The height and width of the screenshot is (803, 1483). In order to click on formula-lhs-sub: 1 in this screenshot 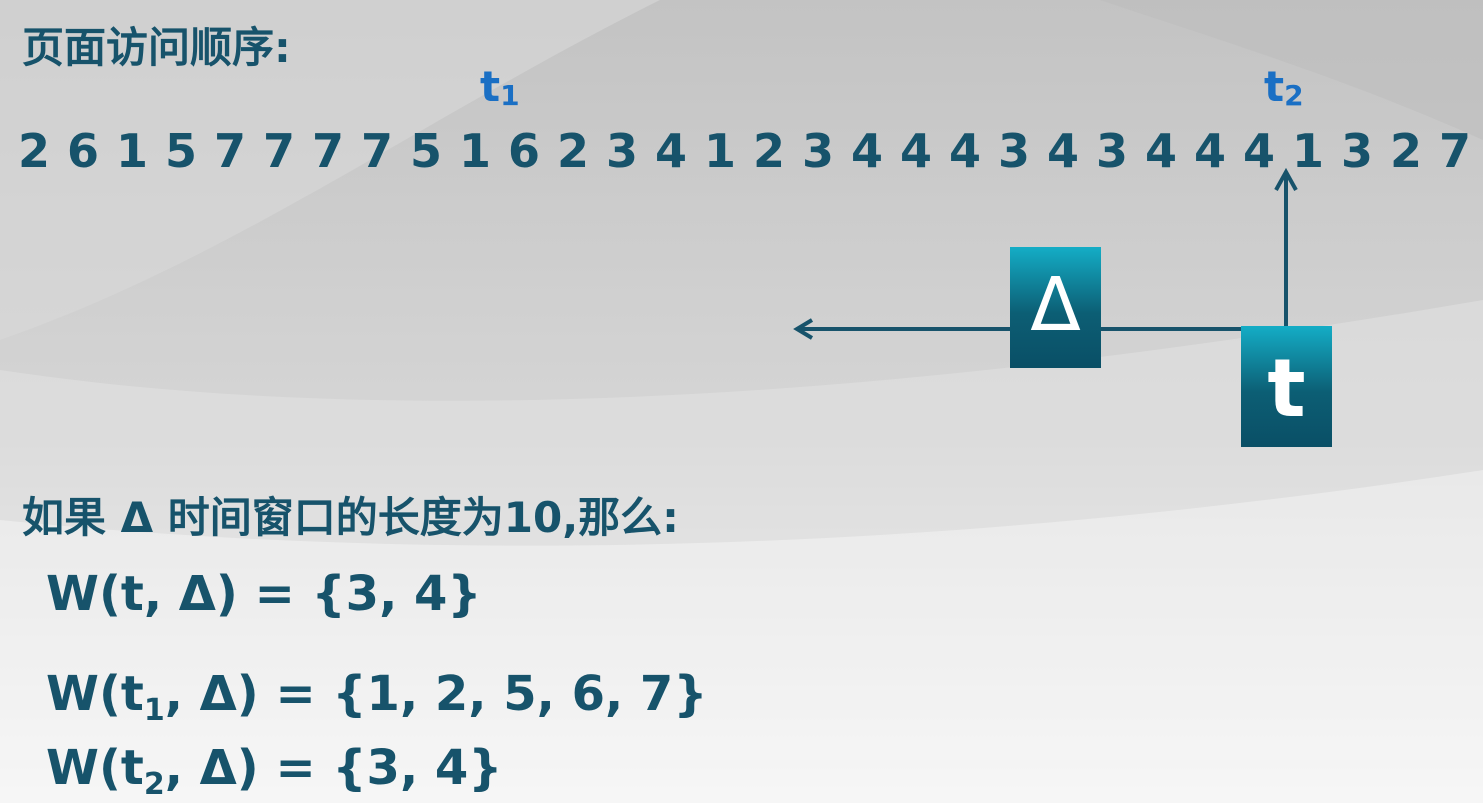, I will do `click(154, 710)`.